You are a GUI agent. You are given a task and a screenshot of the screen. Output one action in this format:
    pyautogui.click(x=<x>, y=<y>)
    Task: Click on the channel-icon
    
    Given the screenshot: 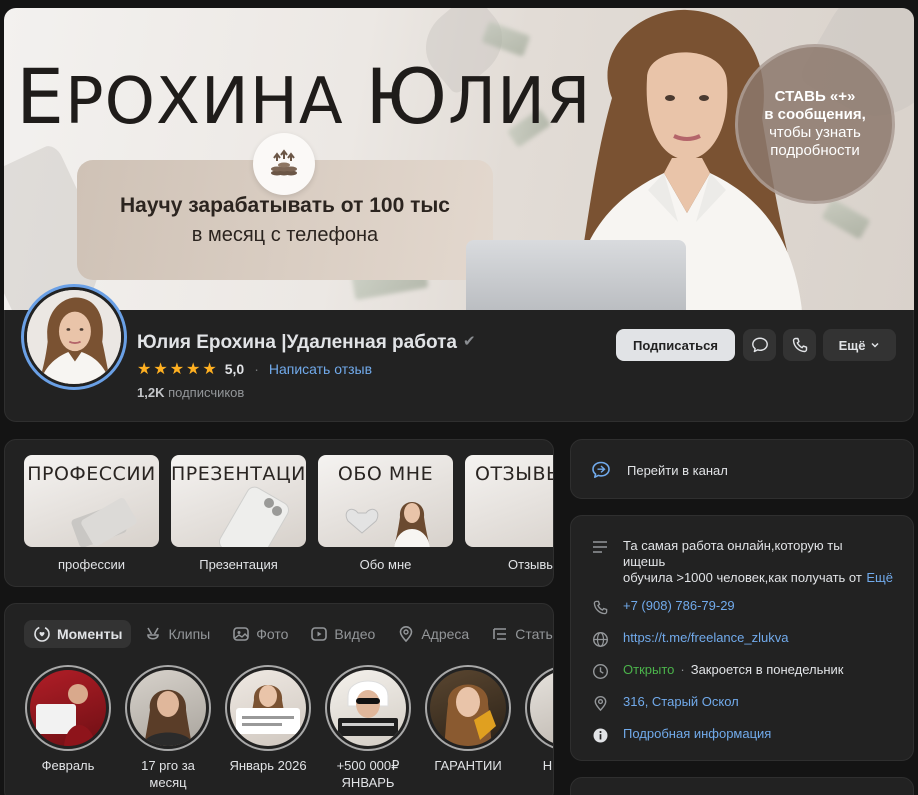 What is the action you would take?
    pyautogui.click(x=601, y=469)
    